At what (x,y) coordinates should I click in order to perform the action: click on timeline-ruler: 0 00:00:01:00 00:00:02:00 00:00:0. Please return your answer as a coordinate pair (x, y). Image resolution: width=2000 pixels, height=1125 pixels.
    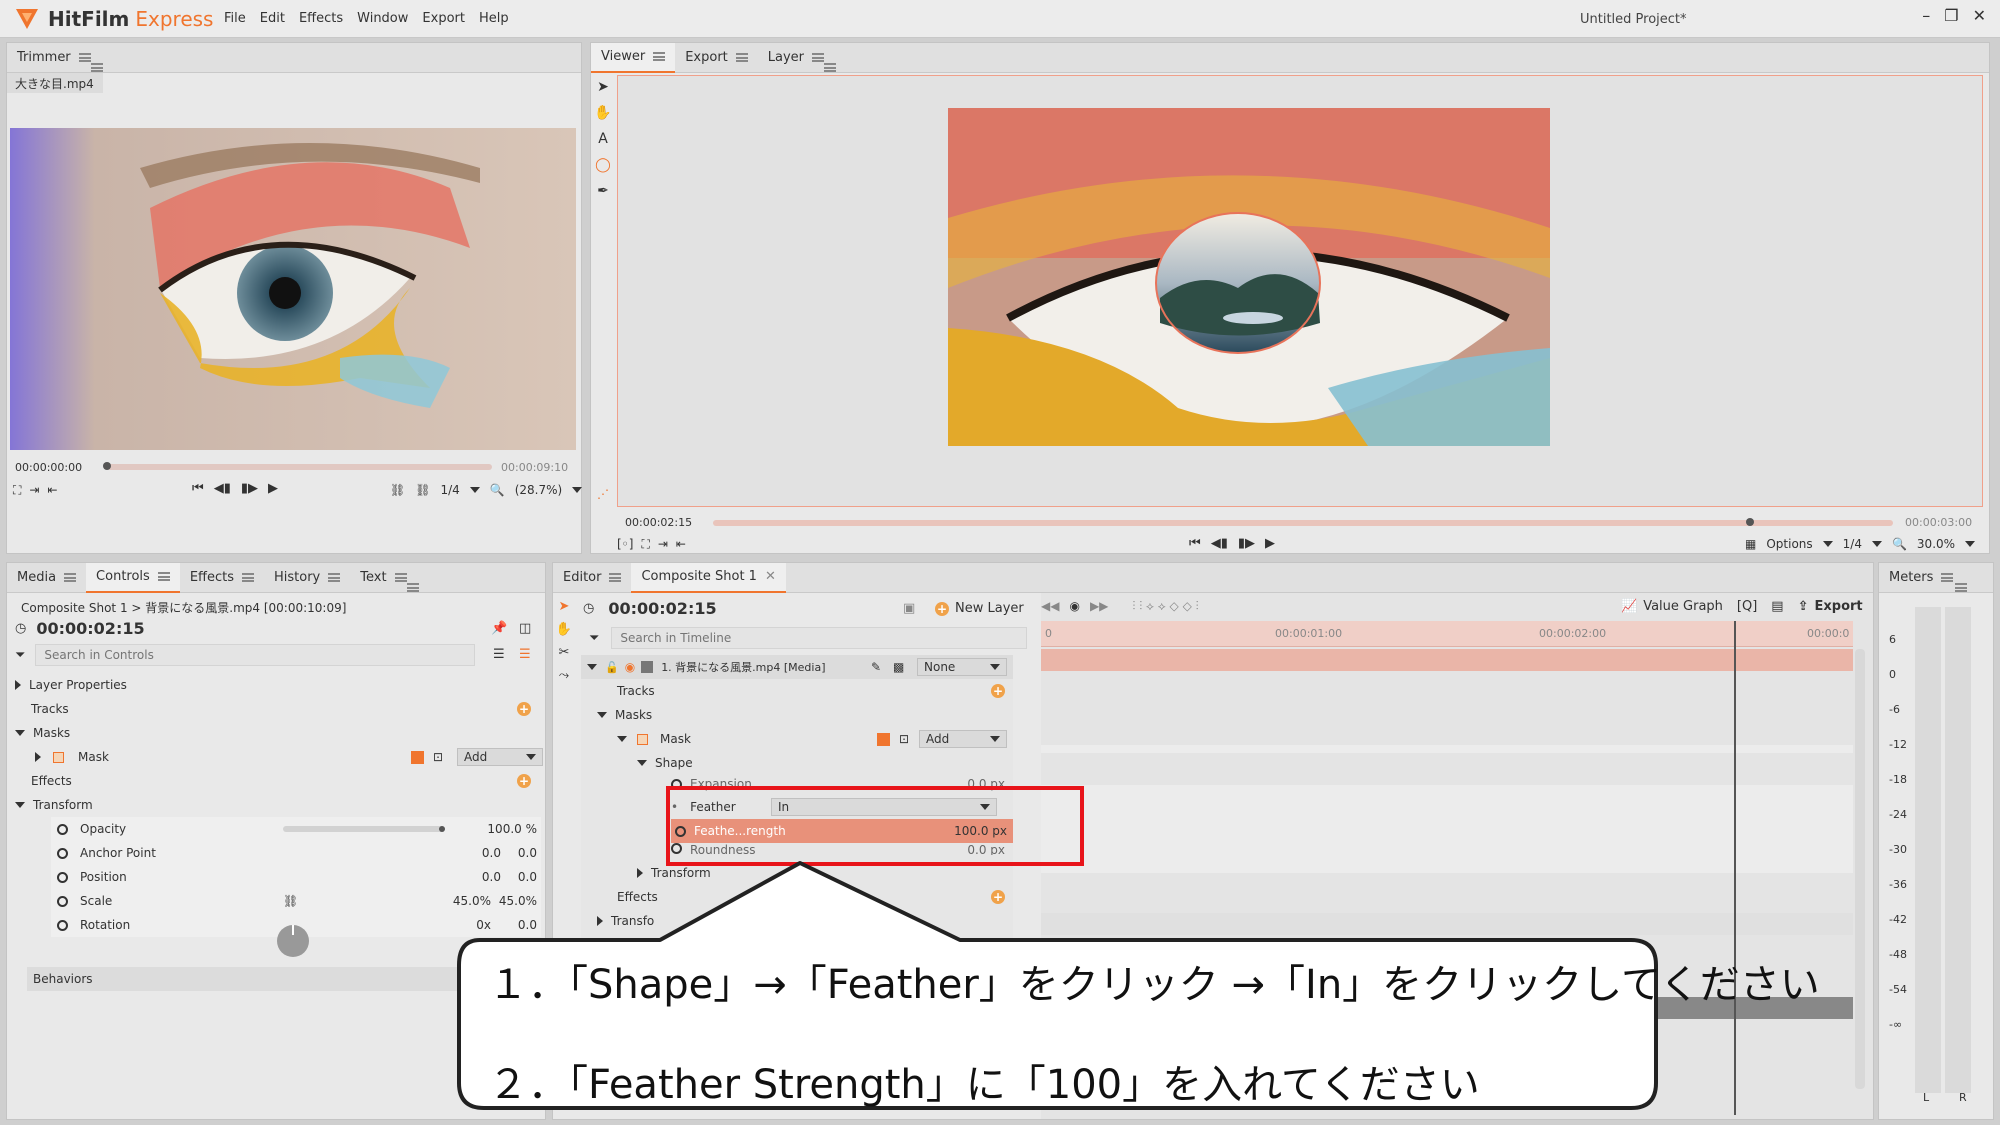
    Looking at the image, I should click on (1447, 634).